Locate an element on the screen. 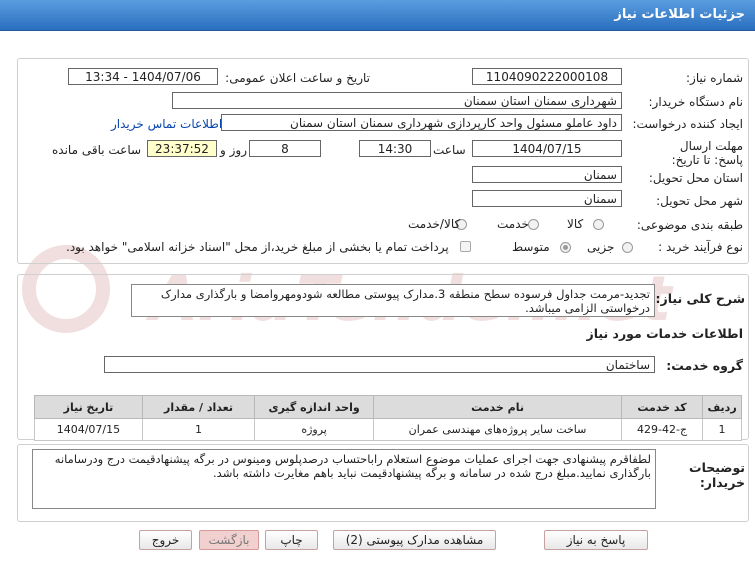 Image resolution: width=755 pixels, height=566 pixels. province-label: استان محل تحویل: is located at coordinates (695, 178).